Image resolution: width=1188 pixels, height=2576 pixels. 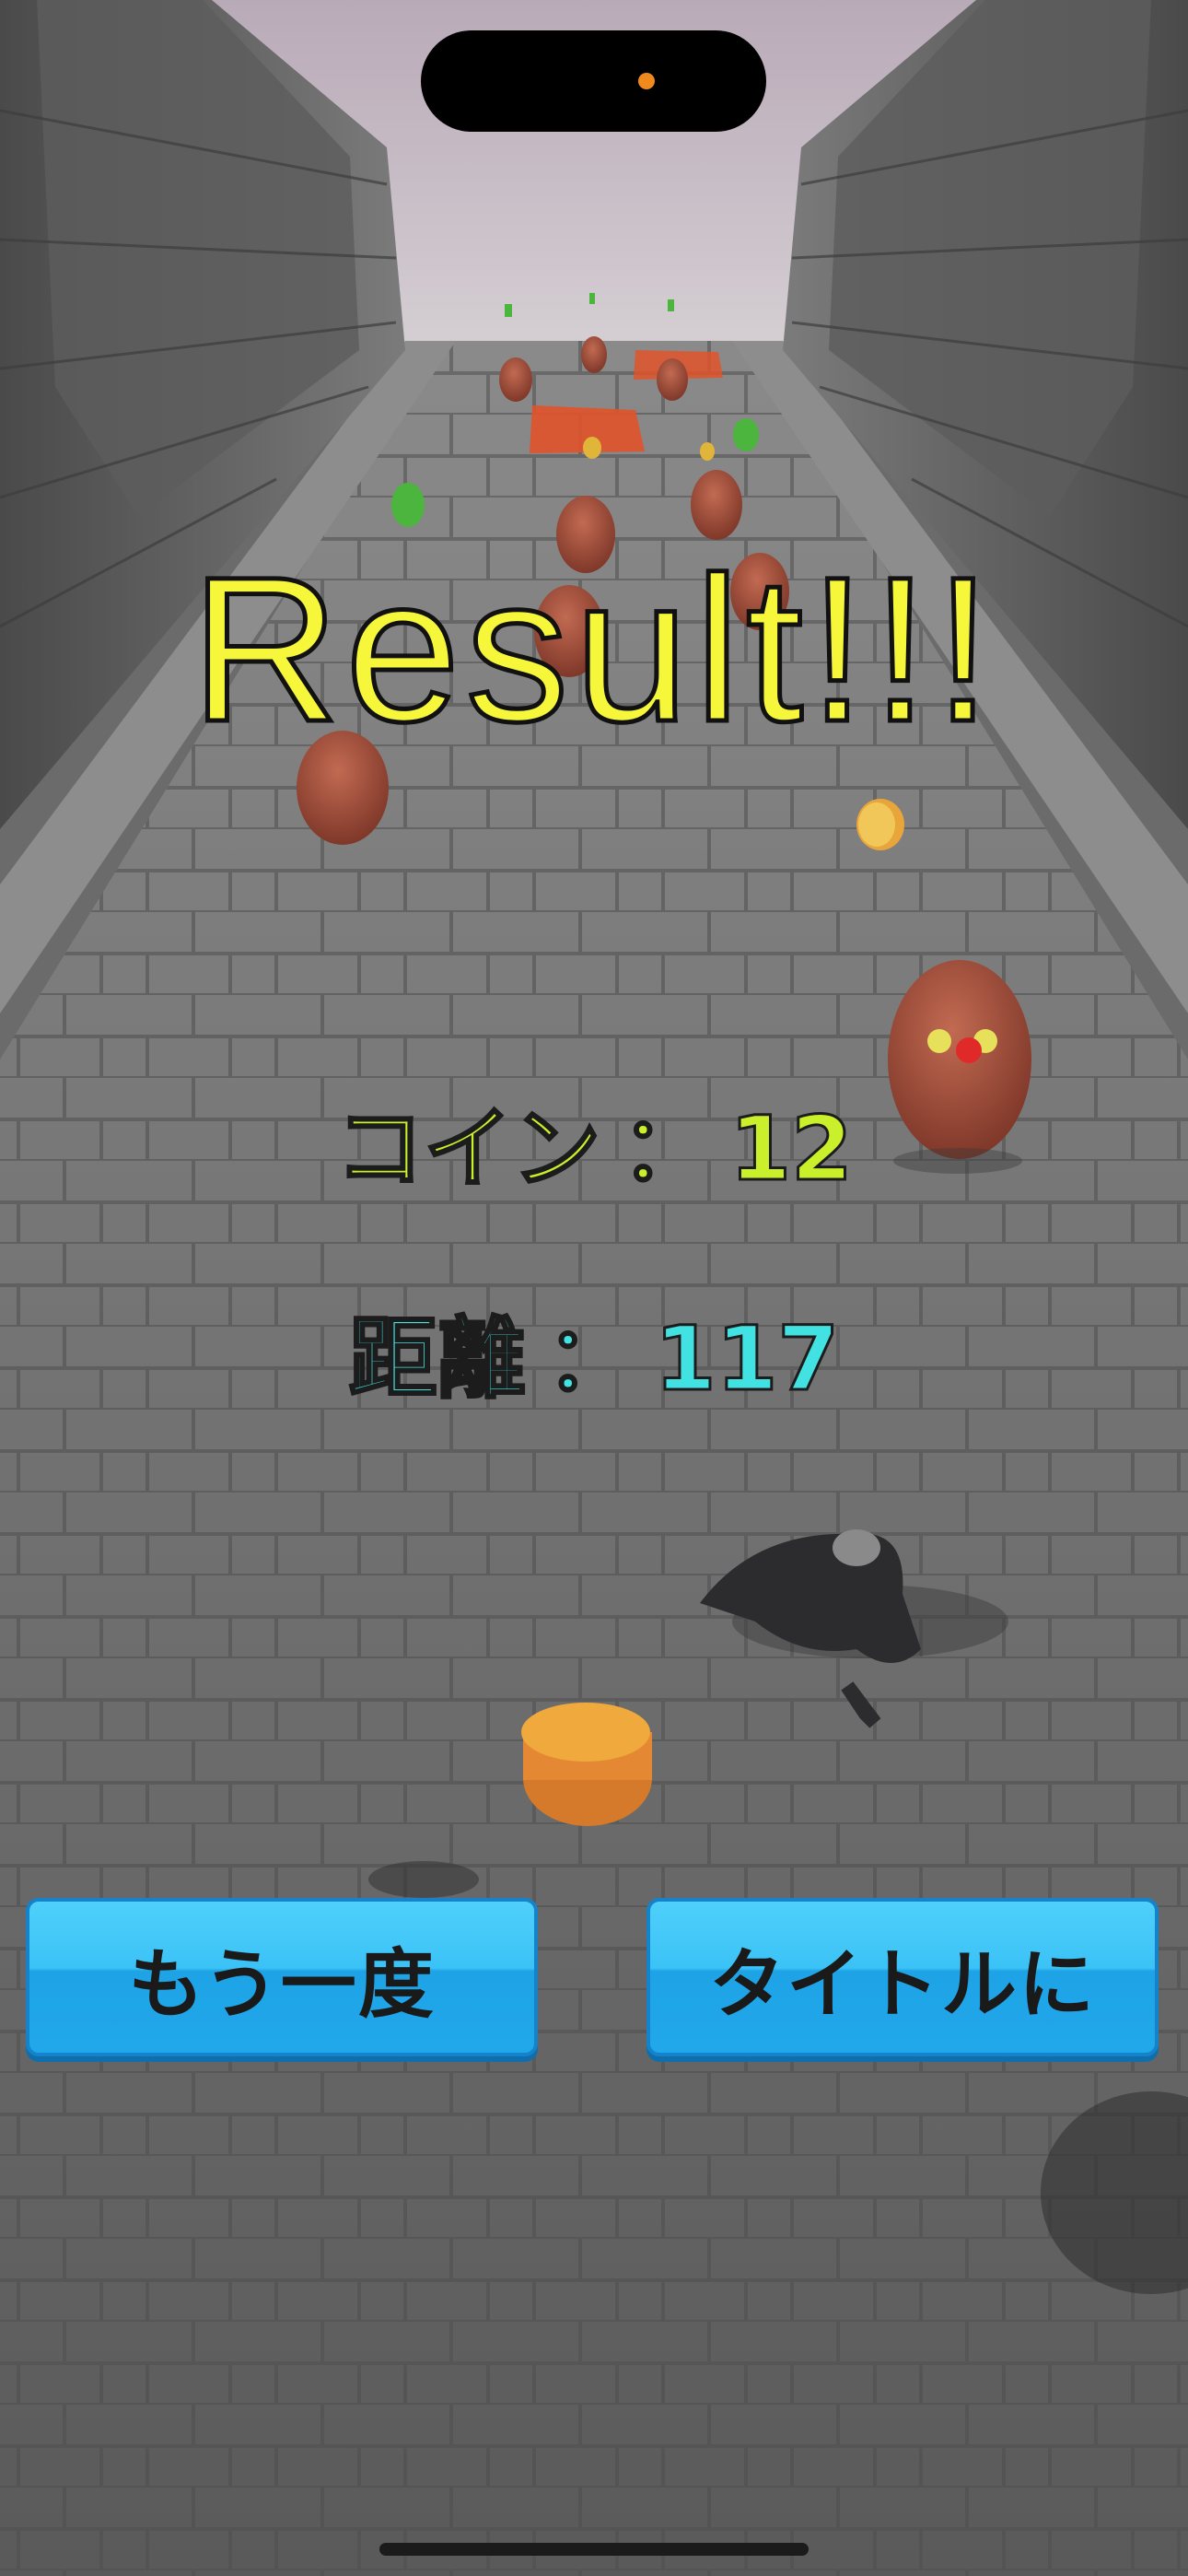 I want to click on back-to-title-button: タイトルに, so click(x=903, y=1977).